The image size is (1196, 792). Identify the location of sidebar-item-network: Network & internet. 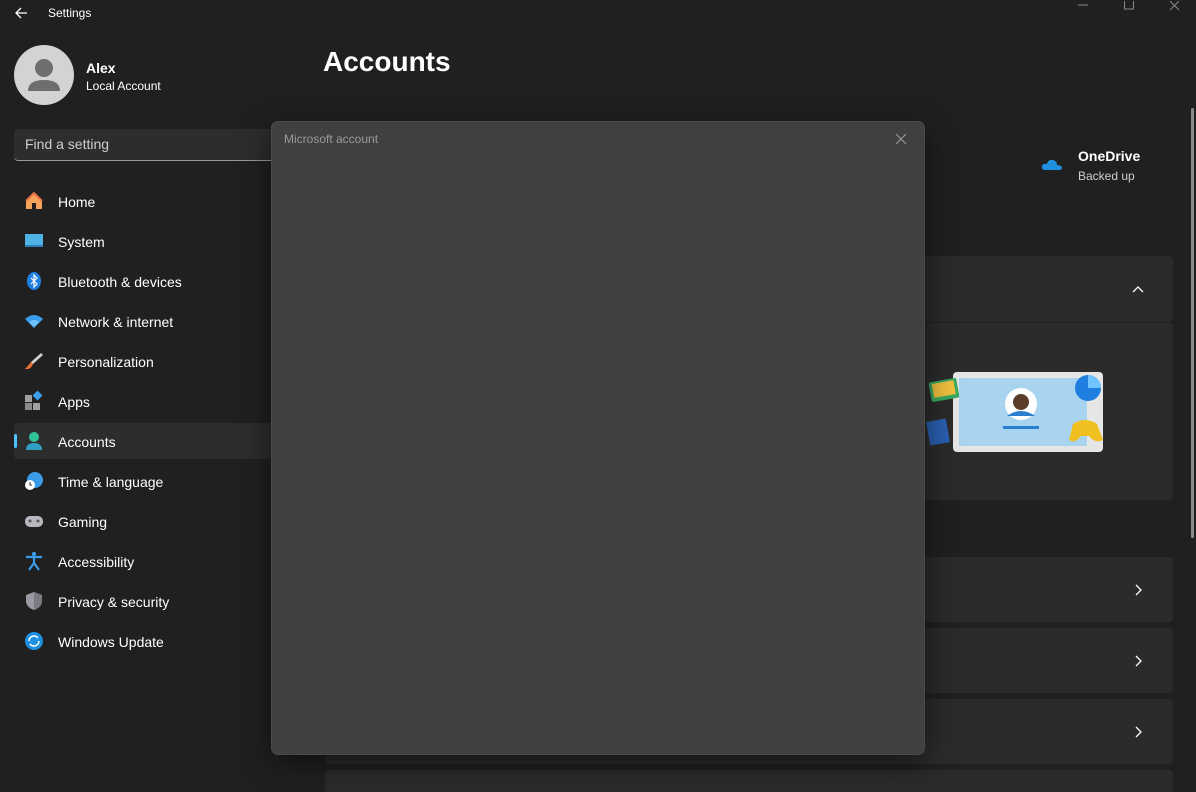
(145, 321).